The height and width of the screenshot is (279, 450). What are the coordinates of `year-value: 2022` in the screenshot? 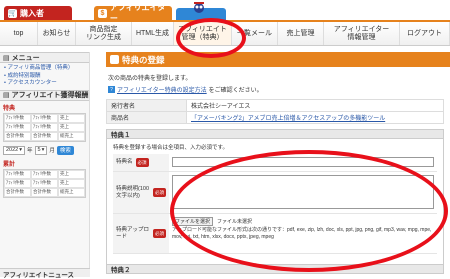 It's located at (12, 150).